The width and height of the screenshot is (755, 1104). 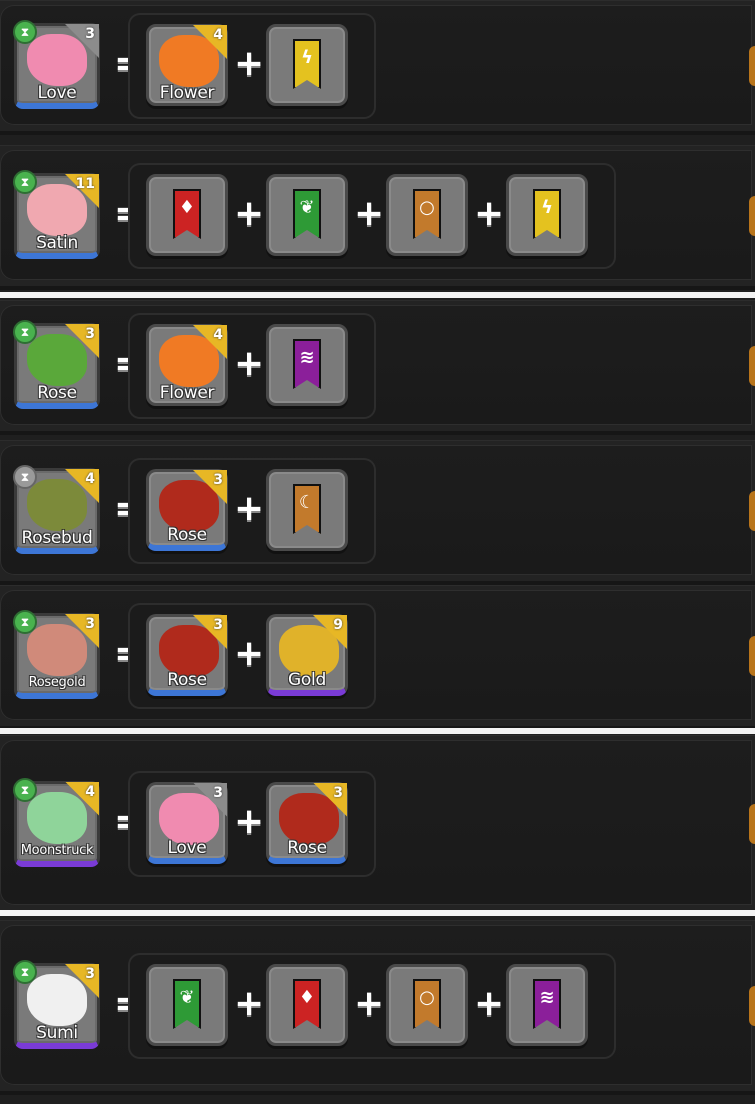 What do you see at coordinates (56, 214) in the screenshot?
I see `result-creature-satin: 11 ⧗ Satin` at bounding box center [56, 214].